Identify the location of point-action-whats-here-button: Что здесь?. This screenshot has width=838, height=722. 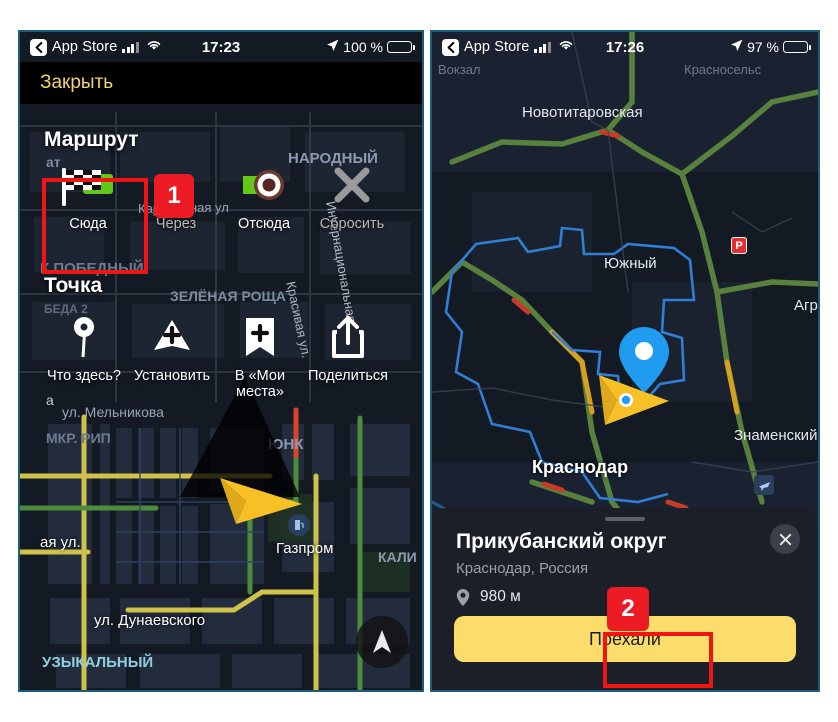
(84, 346).